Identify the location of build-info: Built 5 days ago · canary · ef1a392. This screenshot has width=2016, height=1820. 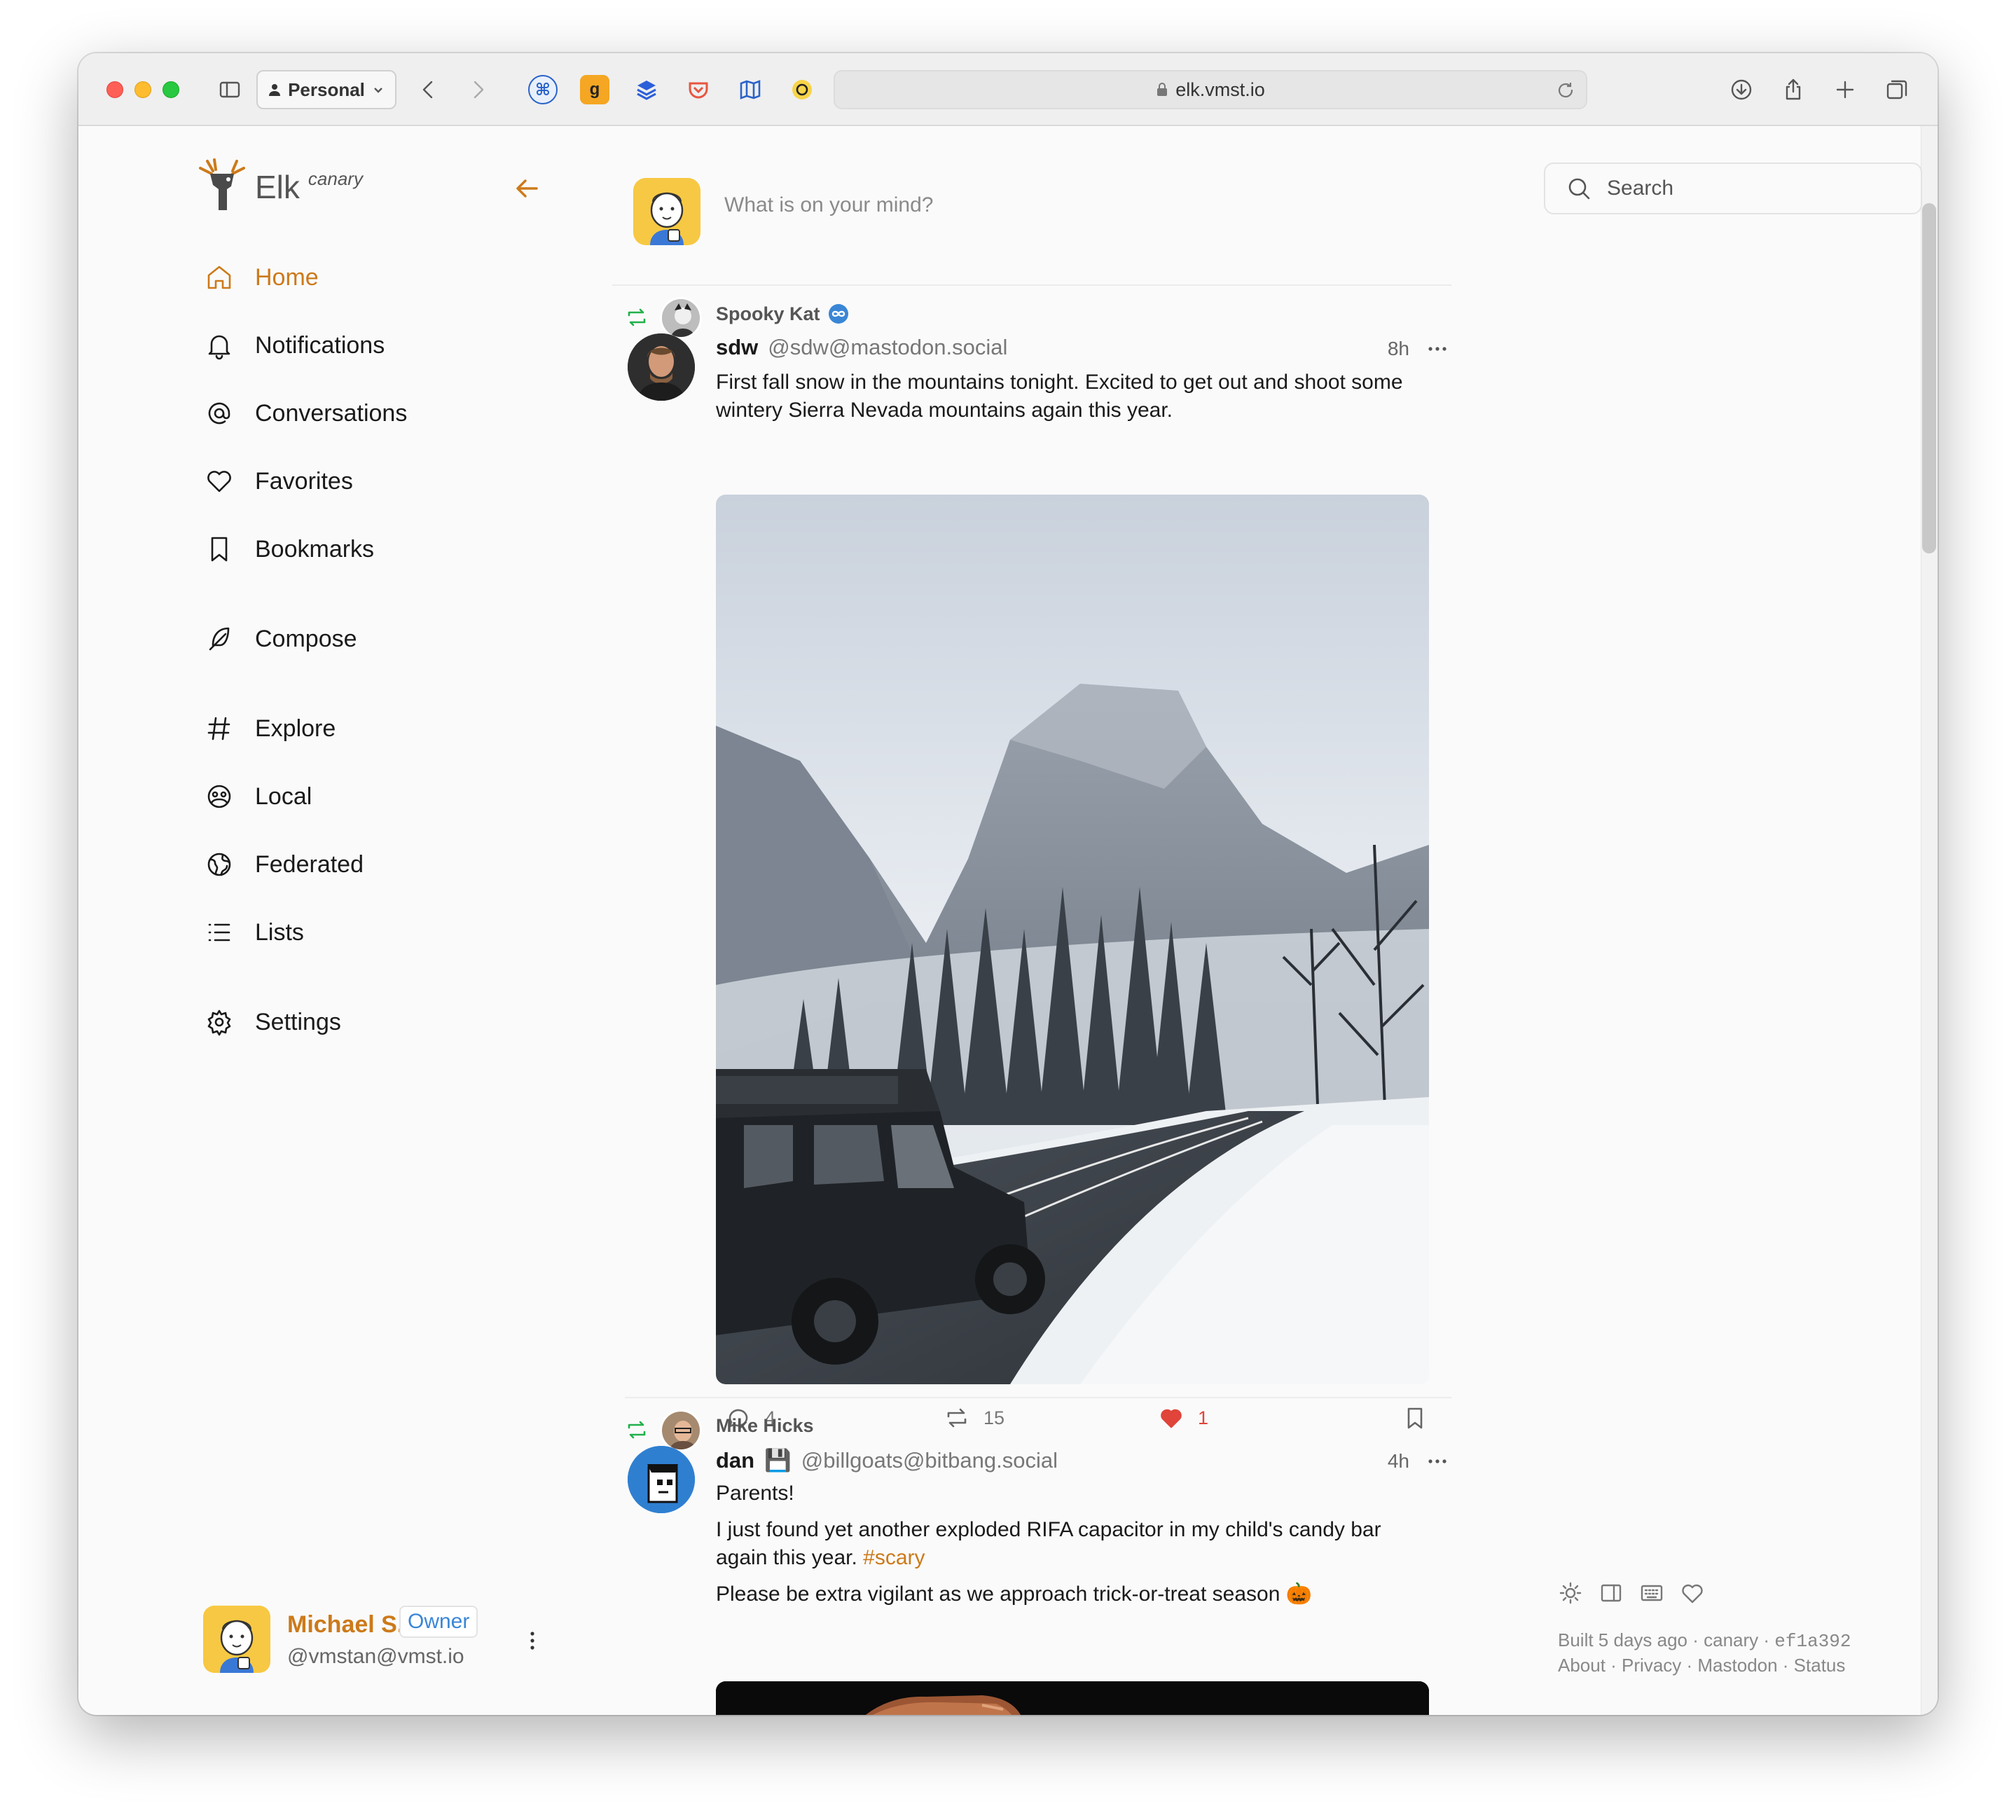
(1704, 1640).